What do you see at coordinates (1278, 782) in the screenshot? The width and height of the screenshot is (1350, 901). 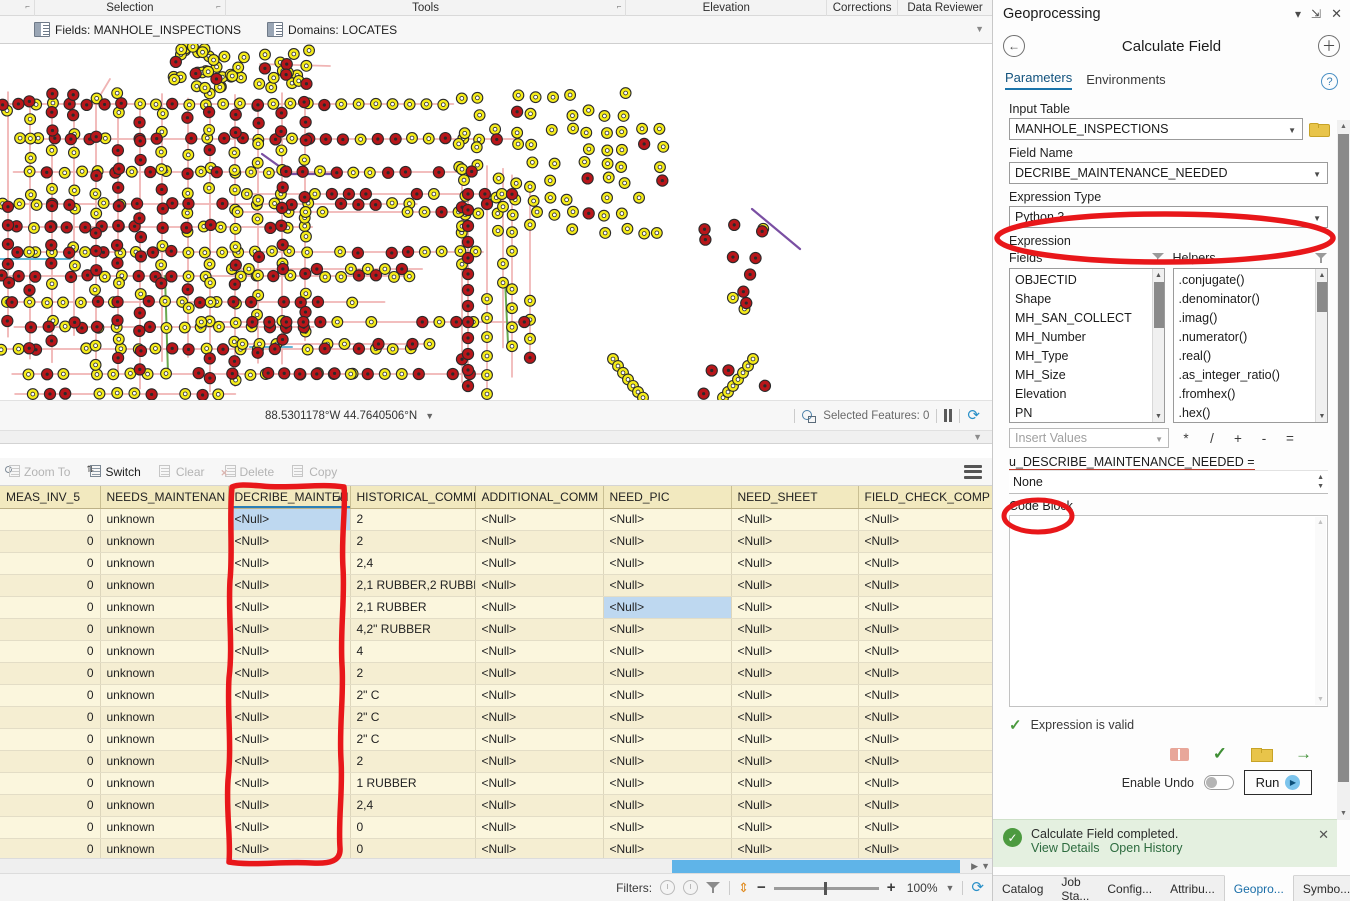 I see `run-button: Run ▶` at bounding box center [1278, 782].